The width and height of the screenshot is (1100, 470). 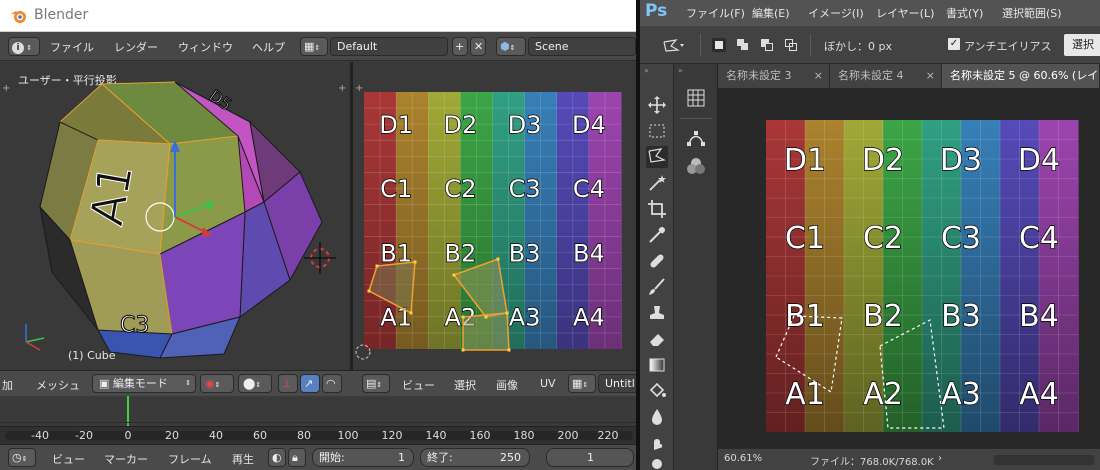 I want to click on delete-screen-button: ✕, so click(x=478, y=46).